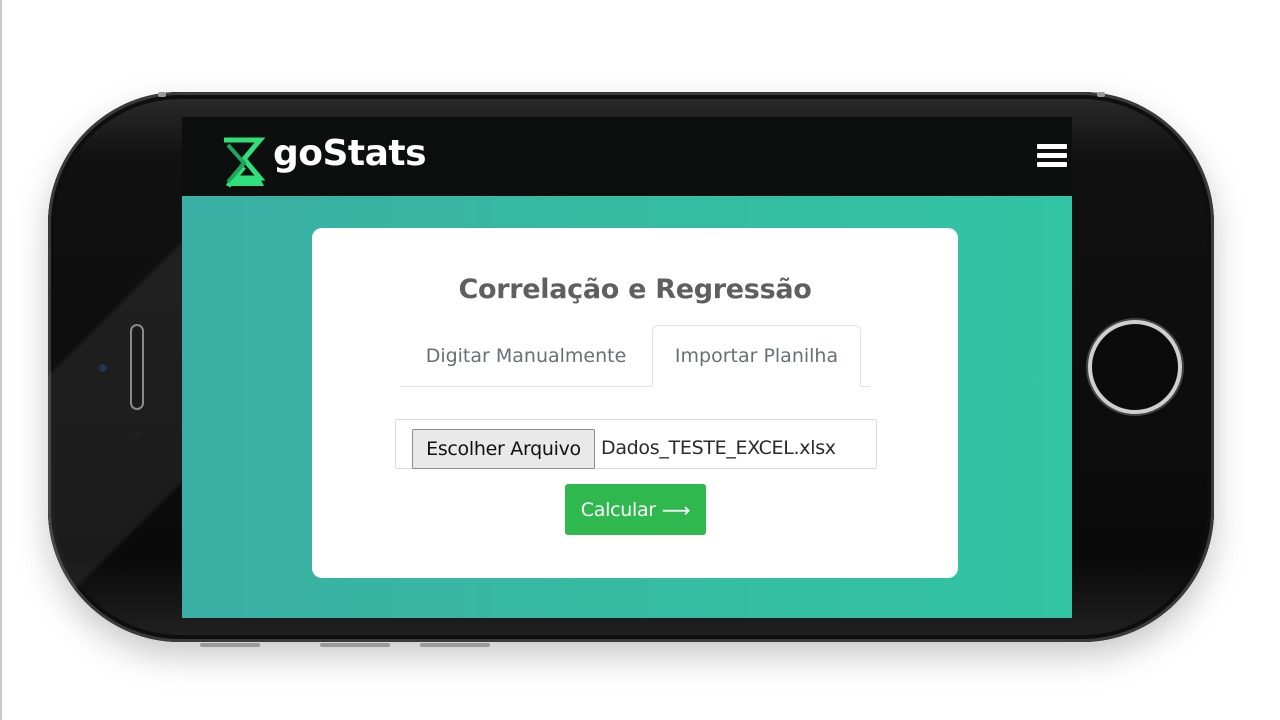 The width and height of the screenshot is (1280, 720). Describe the element at coordinates (676, 509) in the screenshot. I see `arrow-right-icon: ⟶` at that location.